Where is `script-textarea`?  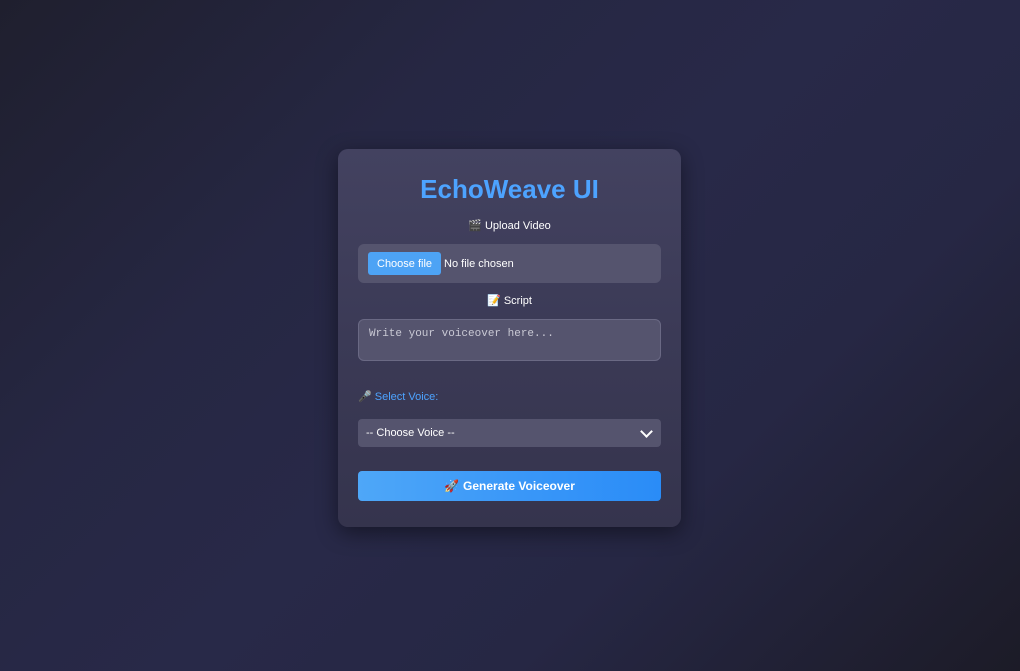 script-textarea is located at coordinates (509, 340).